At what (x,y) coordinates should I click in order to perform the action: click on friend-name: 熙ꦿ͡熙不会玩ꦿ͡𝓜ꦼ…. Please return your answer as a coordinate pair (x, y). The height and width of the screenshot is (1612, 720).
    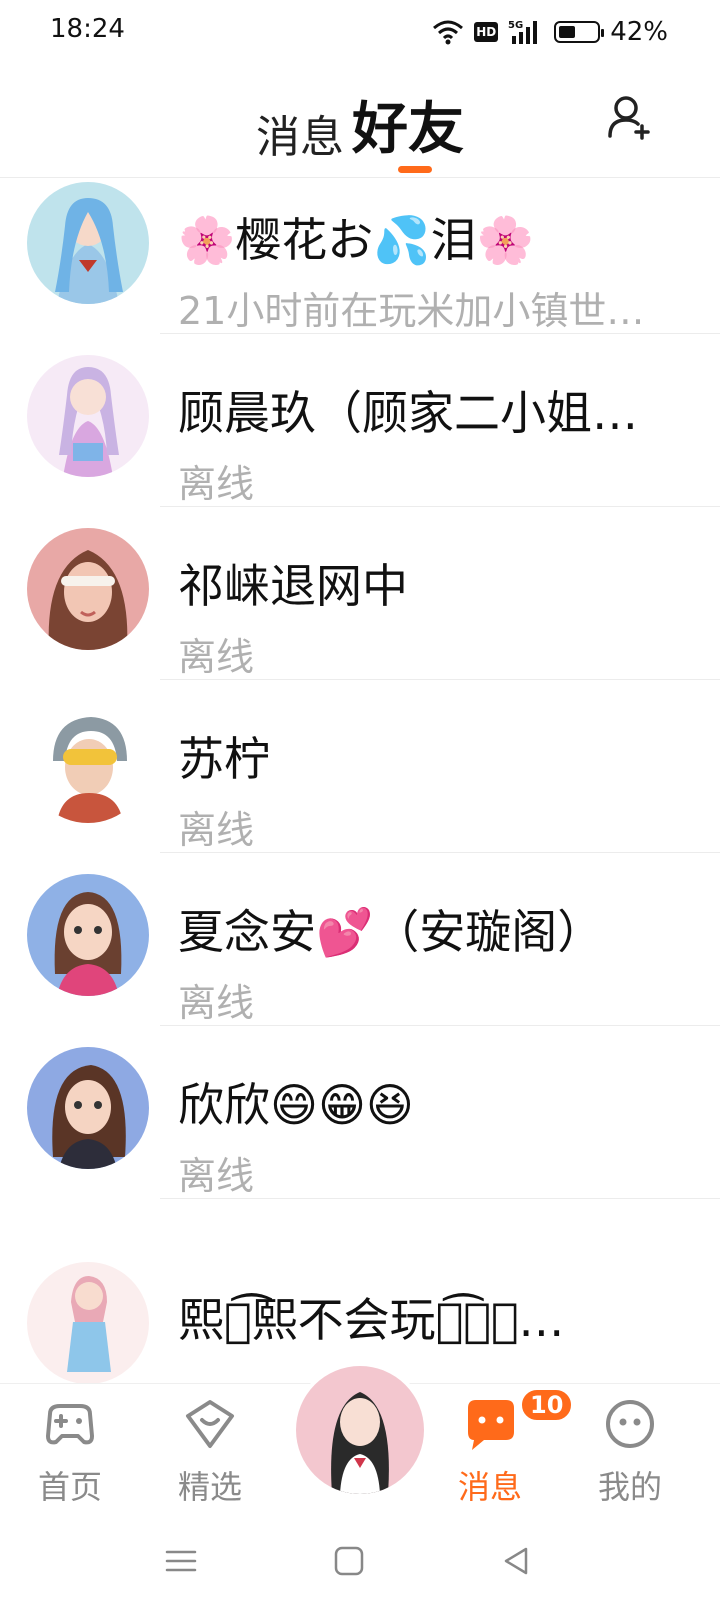
    Looking at the image, I should click on (371, 1320).